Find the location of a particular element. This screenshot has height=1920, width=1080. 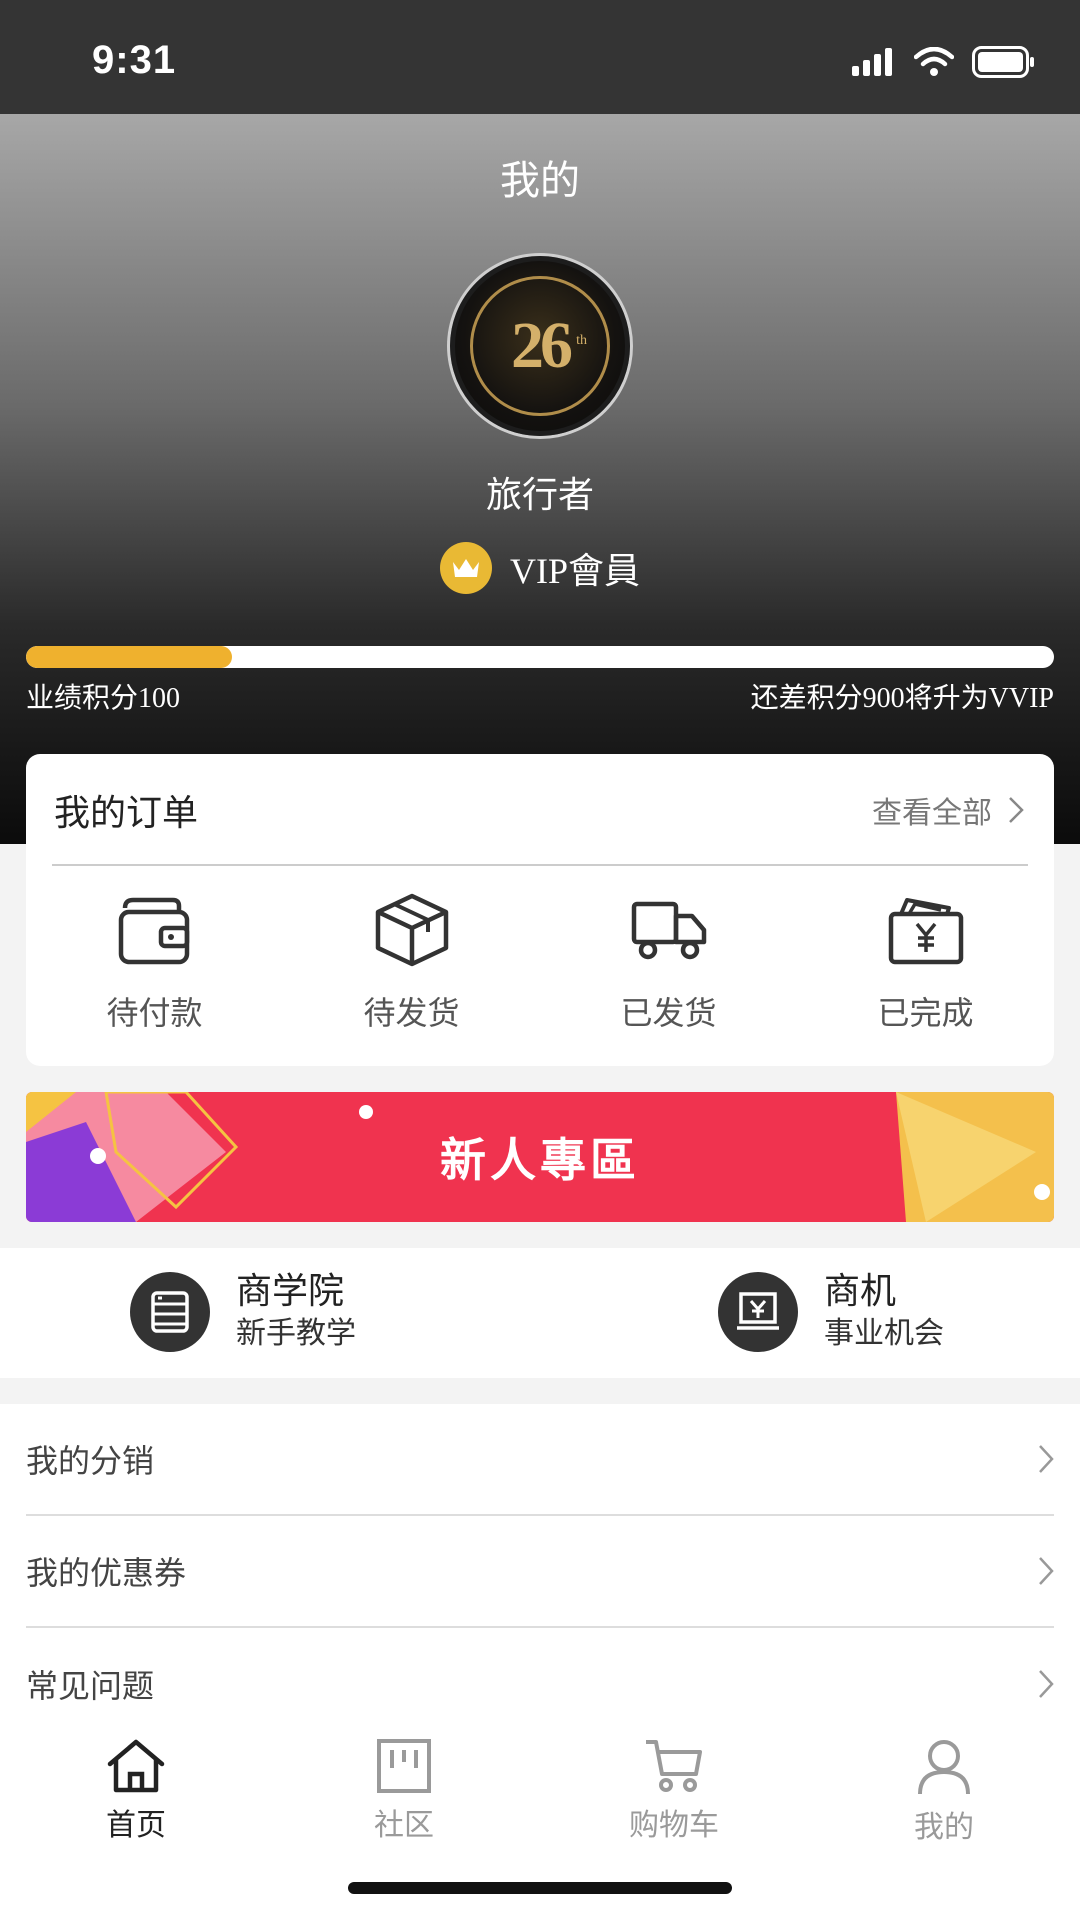

tab-profile: 我的 is located at coordinates (944, 1792).